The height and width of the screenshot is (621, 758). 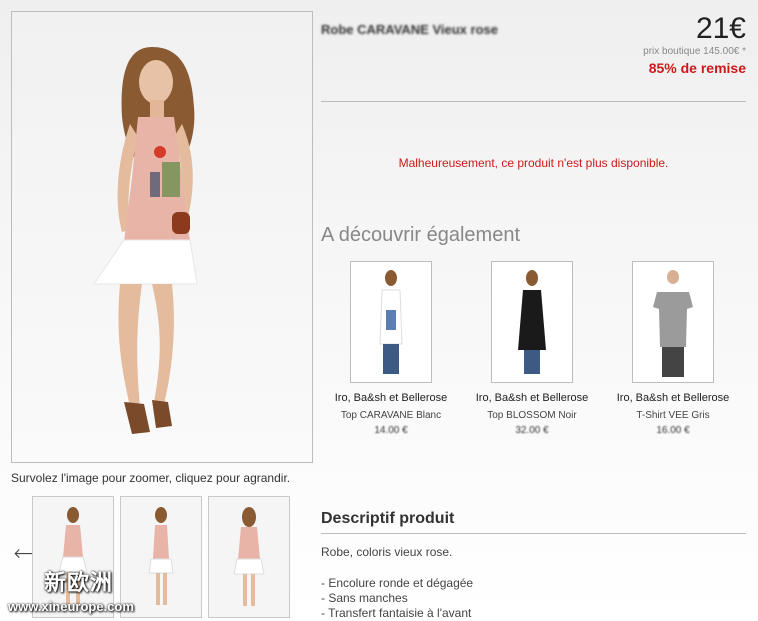 I want to click on discover-section-title: A découvrir également, so click(x=421, y=235).